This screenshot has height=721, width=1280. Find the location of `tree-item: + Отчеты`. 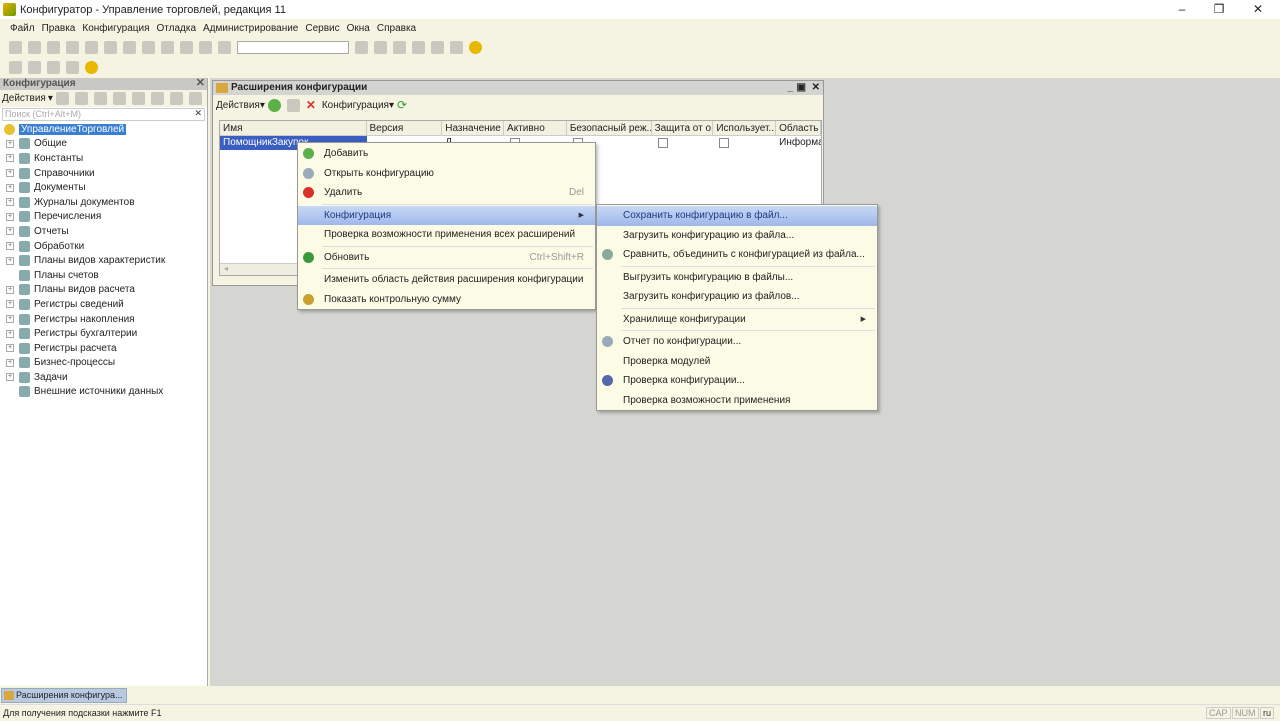

tree-item: + Отчеты is located at coordinates (103, 231).